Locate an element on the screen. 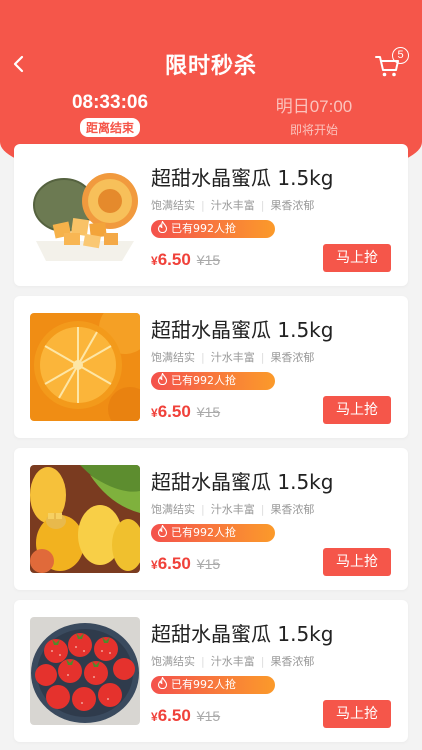  cart-button: 5 is located at coordinates (391, 64).